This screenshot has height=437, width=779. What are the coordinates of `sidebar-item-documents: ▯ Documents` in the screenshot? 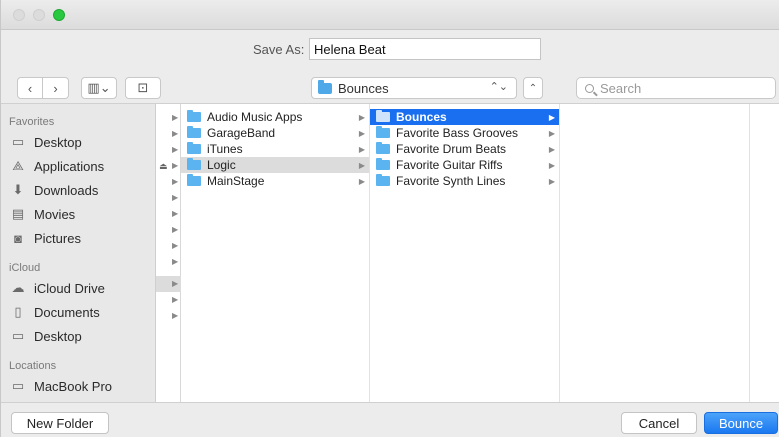 It's located at (54, 312).